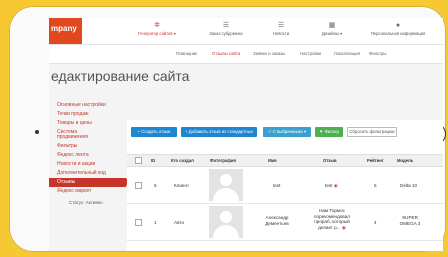  Describe the element at coordinates (223, 160) in the screenshot. I see `column-header-photo: Фотография` at that location.